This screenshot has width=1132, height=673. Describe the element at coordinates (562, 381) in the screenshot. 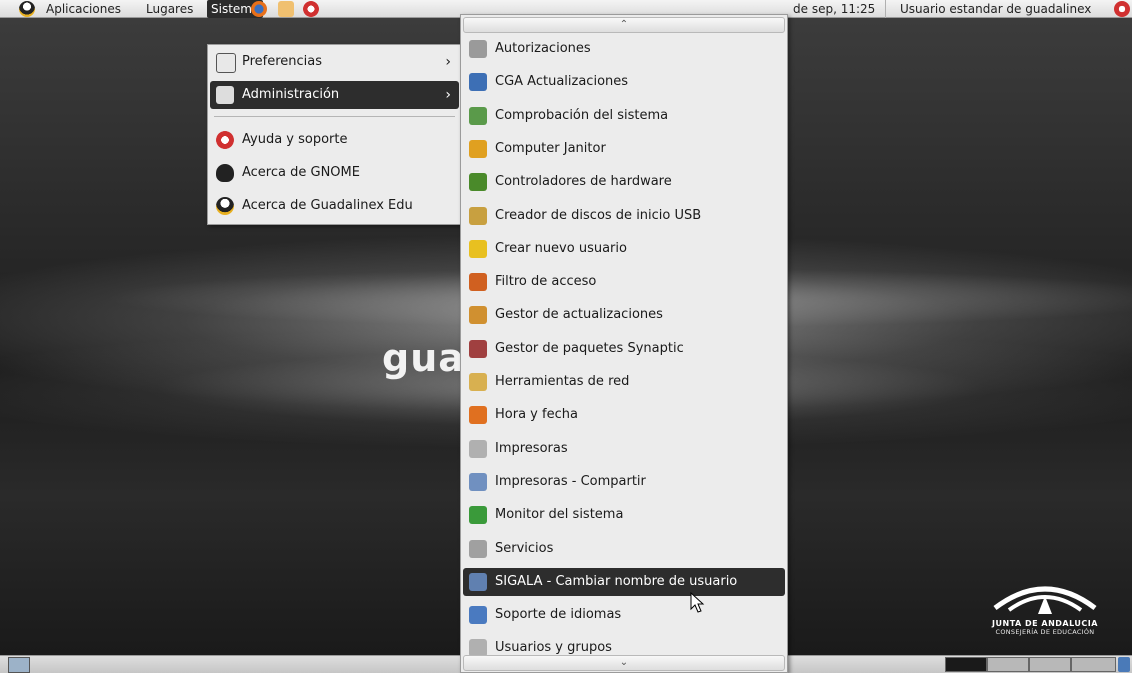

I see `menu-item-label: Herramientas de red` at that location.